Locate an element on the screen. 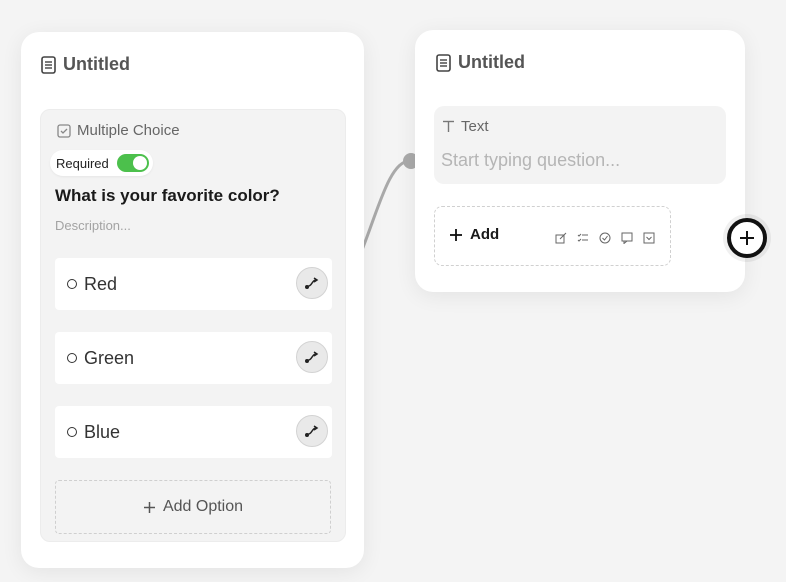 The height and width of the screenshot is (582, 786). add-block-button: Add is located at coordinates (474, 234).